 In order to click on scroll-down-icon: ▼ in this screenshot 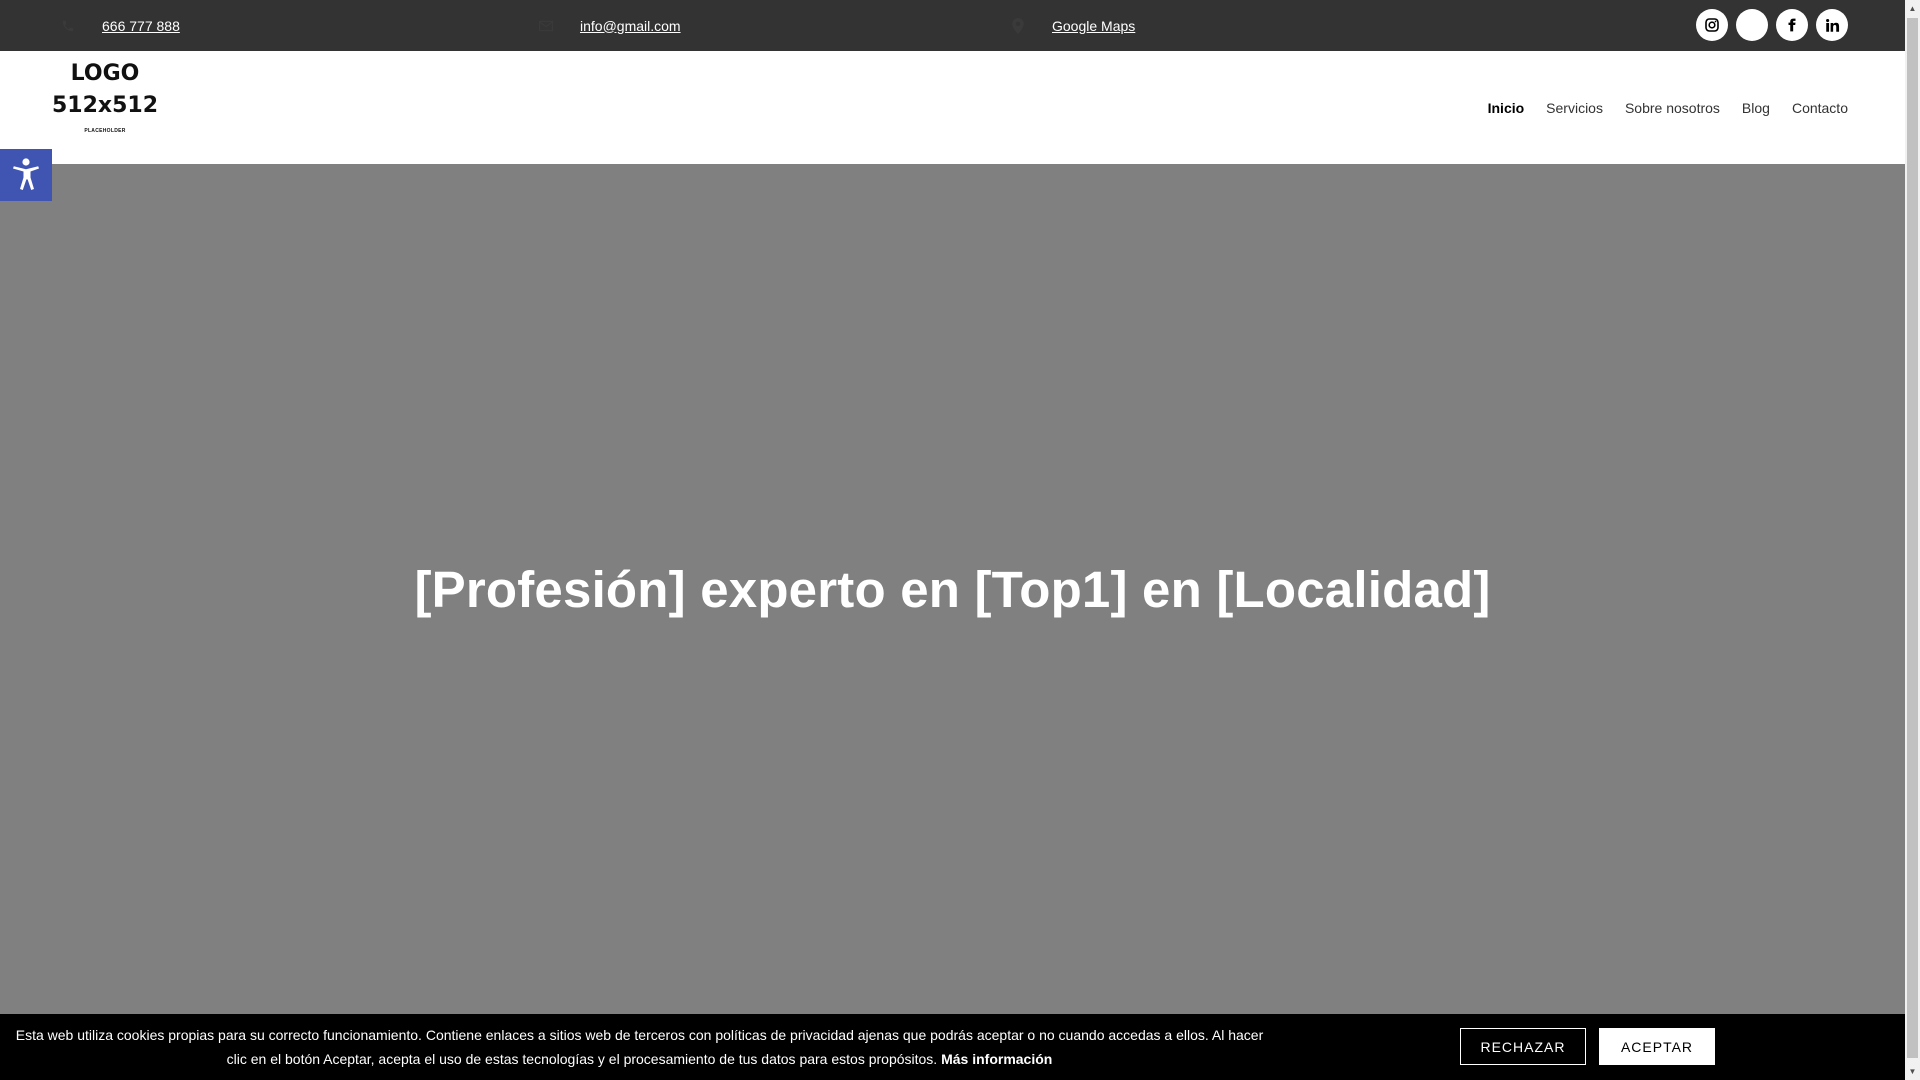, I will do `click(1912, 1071)`.